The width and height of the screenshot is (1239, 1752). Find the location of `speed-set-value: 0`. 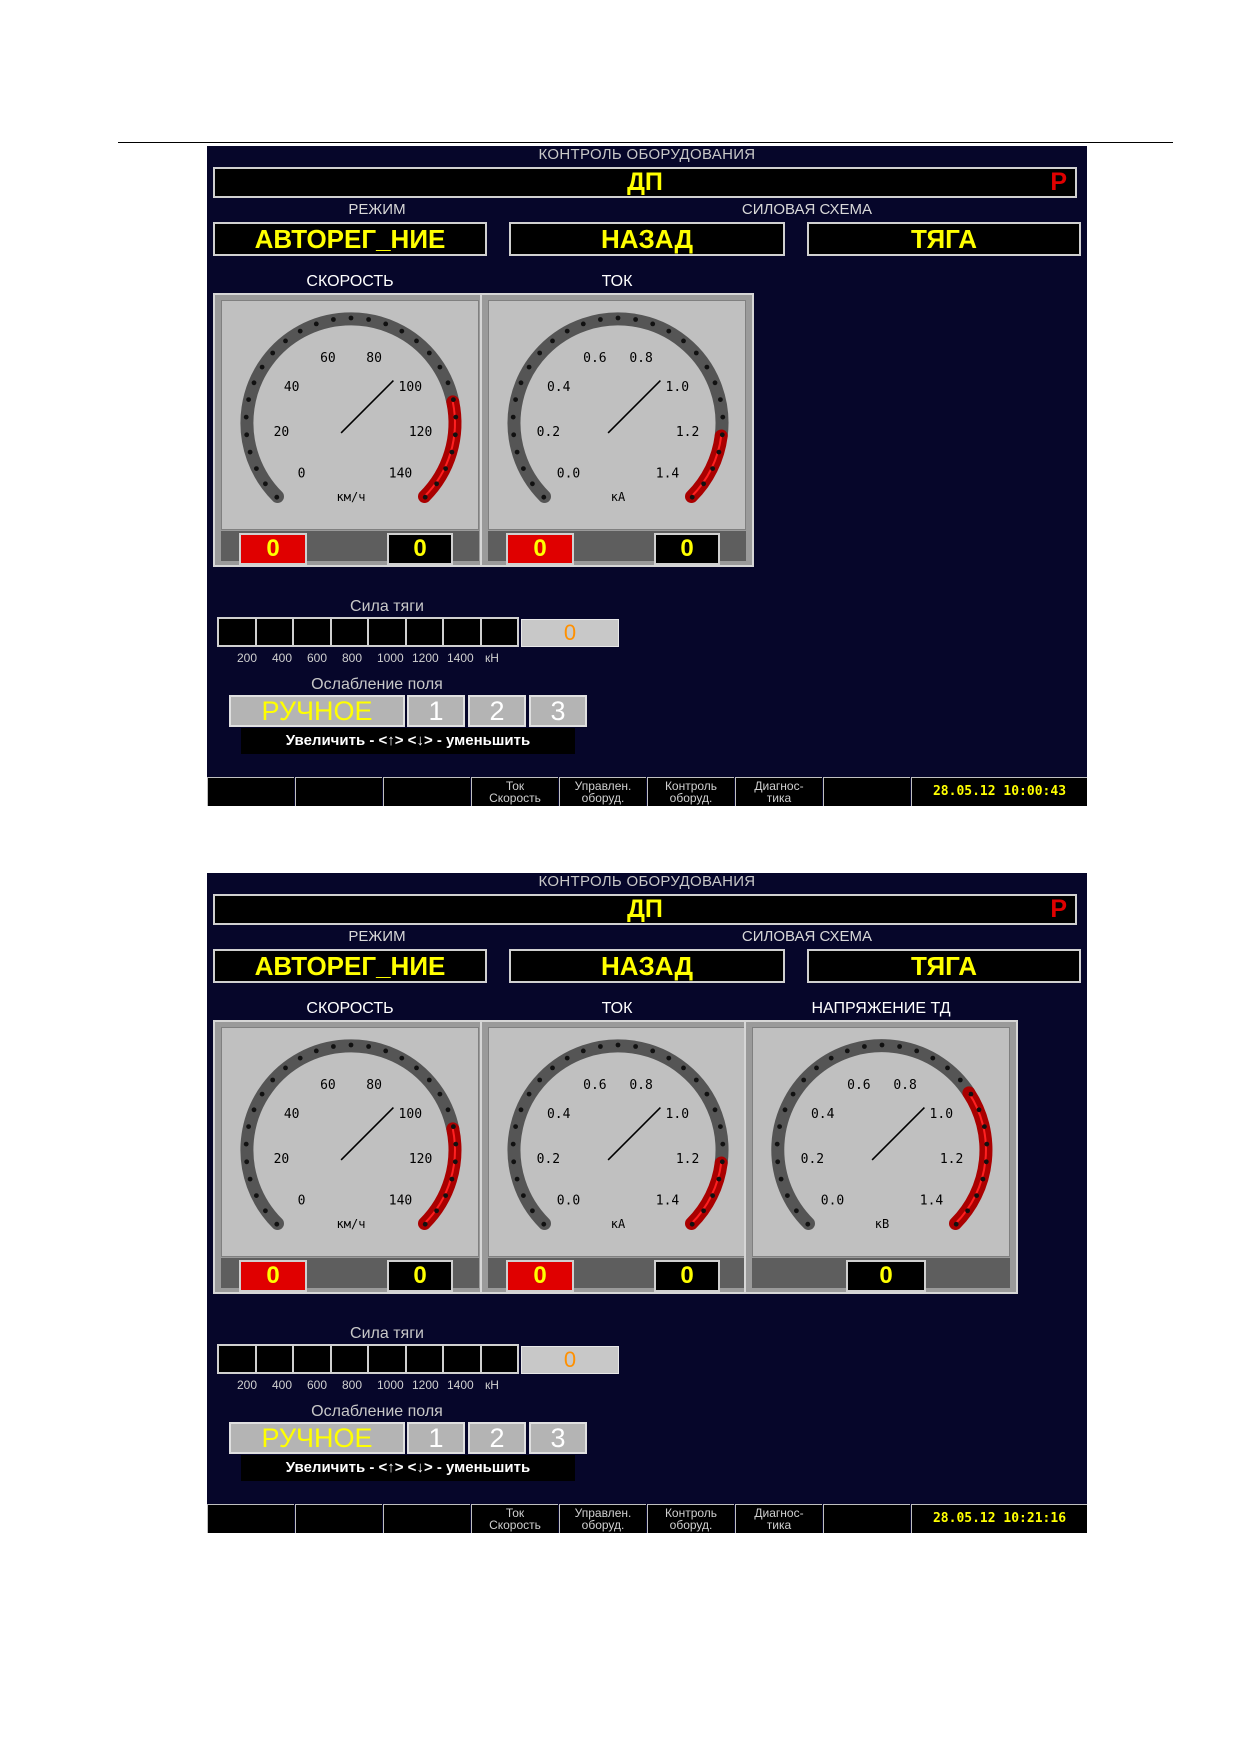

speed-set-value: 0 is located at coordinates (273, 549).